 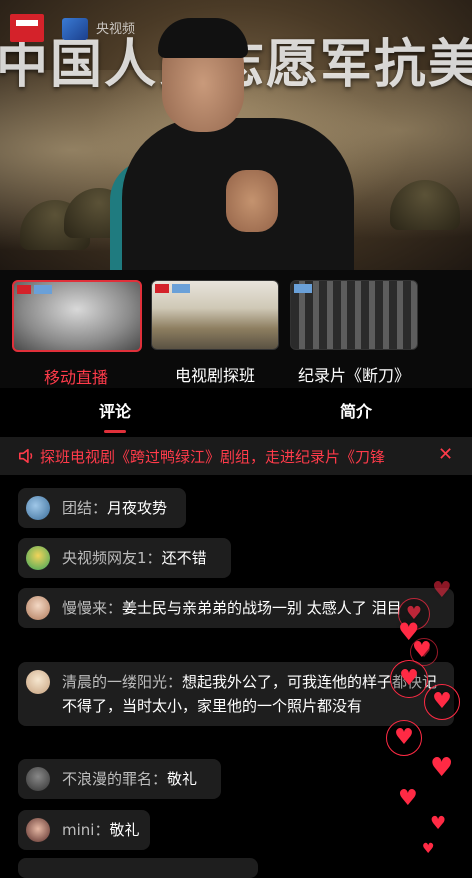 I want to click on tab-comments: 评论, so click(x=115, y=410).